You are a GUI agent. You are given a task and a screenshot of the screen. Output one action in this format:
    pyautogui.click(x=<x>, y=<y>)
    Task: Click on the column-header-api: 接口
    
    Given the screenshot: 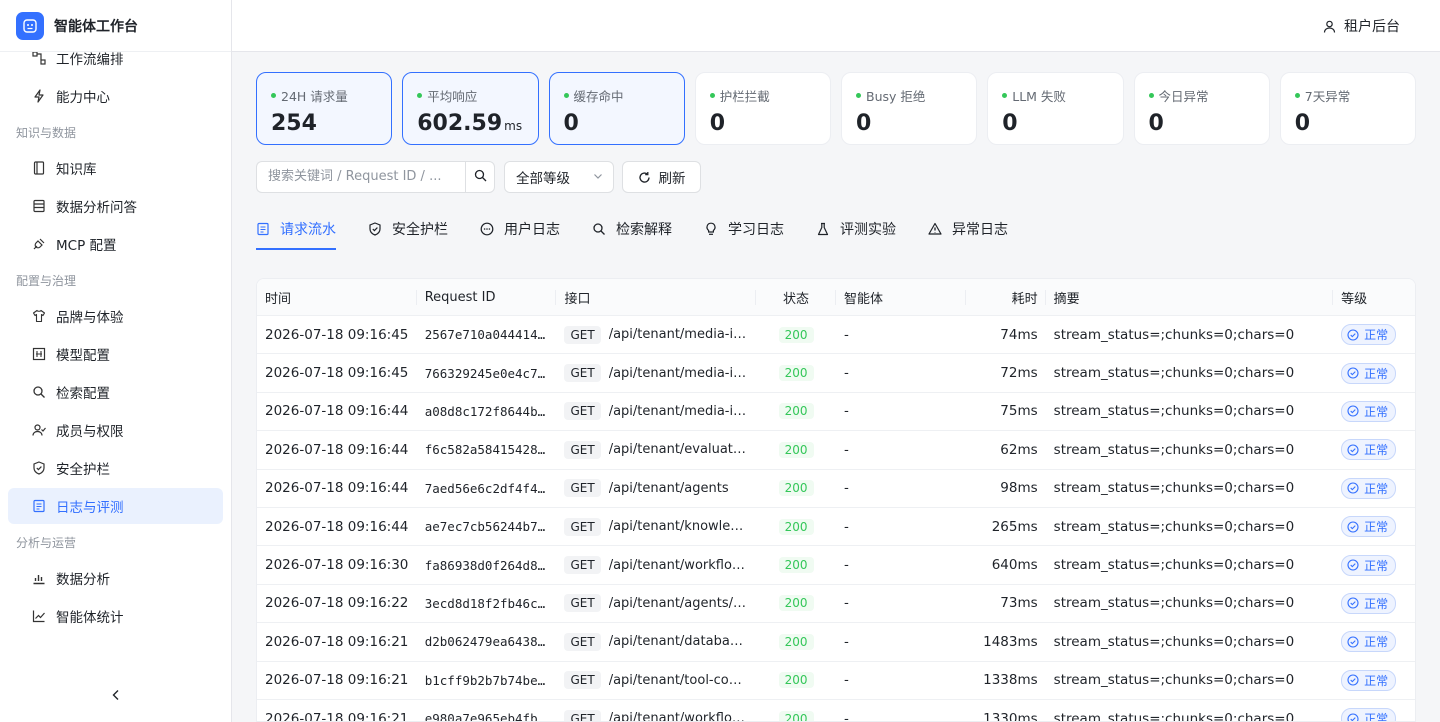 What is the action you would take?
    pyautogui.click(x=656, y=297)
    